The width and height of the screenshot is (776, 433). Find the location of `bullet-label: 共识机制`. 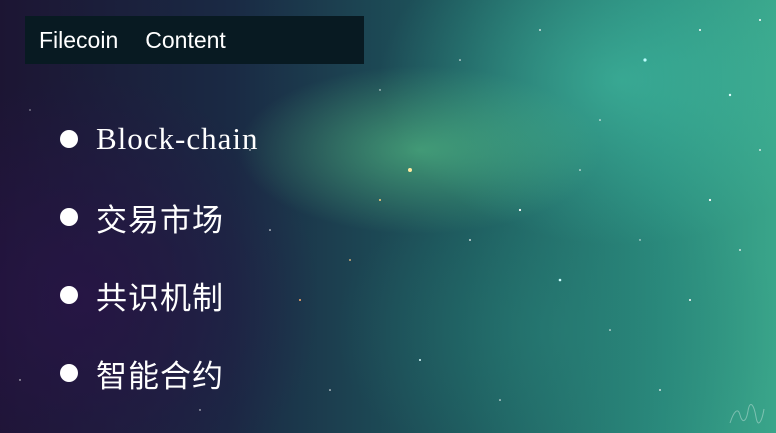

bullet-label: 共识机制 is located at coordinates (160, 298).